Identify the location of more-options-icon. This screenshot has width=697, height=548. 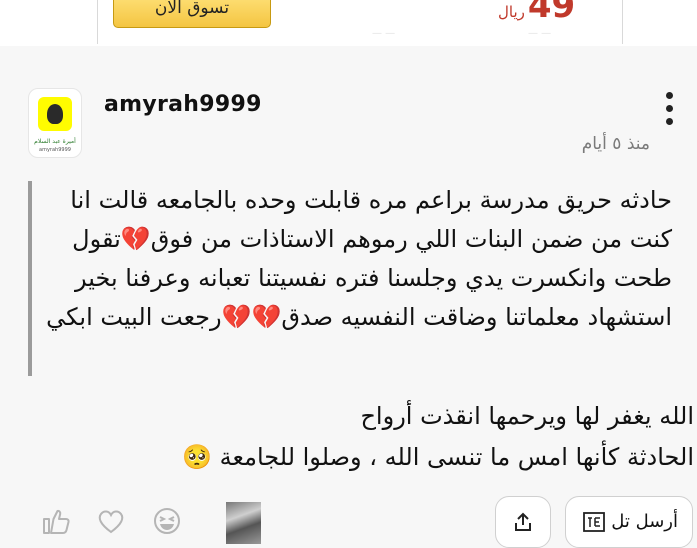
(669, 112).